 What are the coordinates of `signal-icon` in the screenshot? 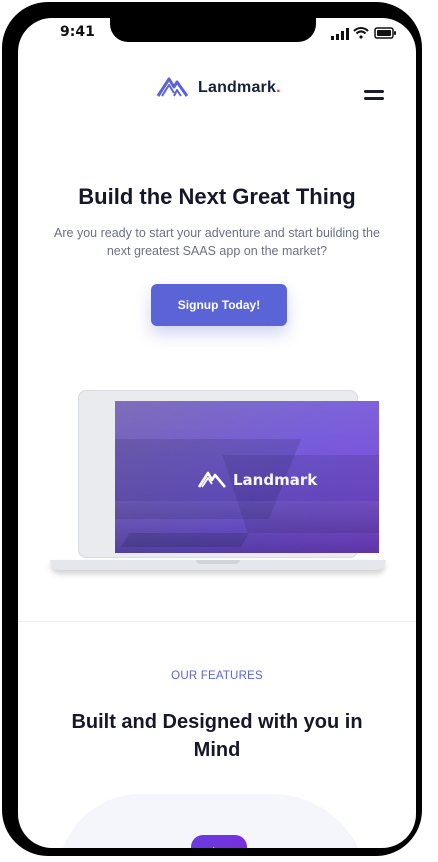 It's located at (340, 34).